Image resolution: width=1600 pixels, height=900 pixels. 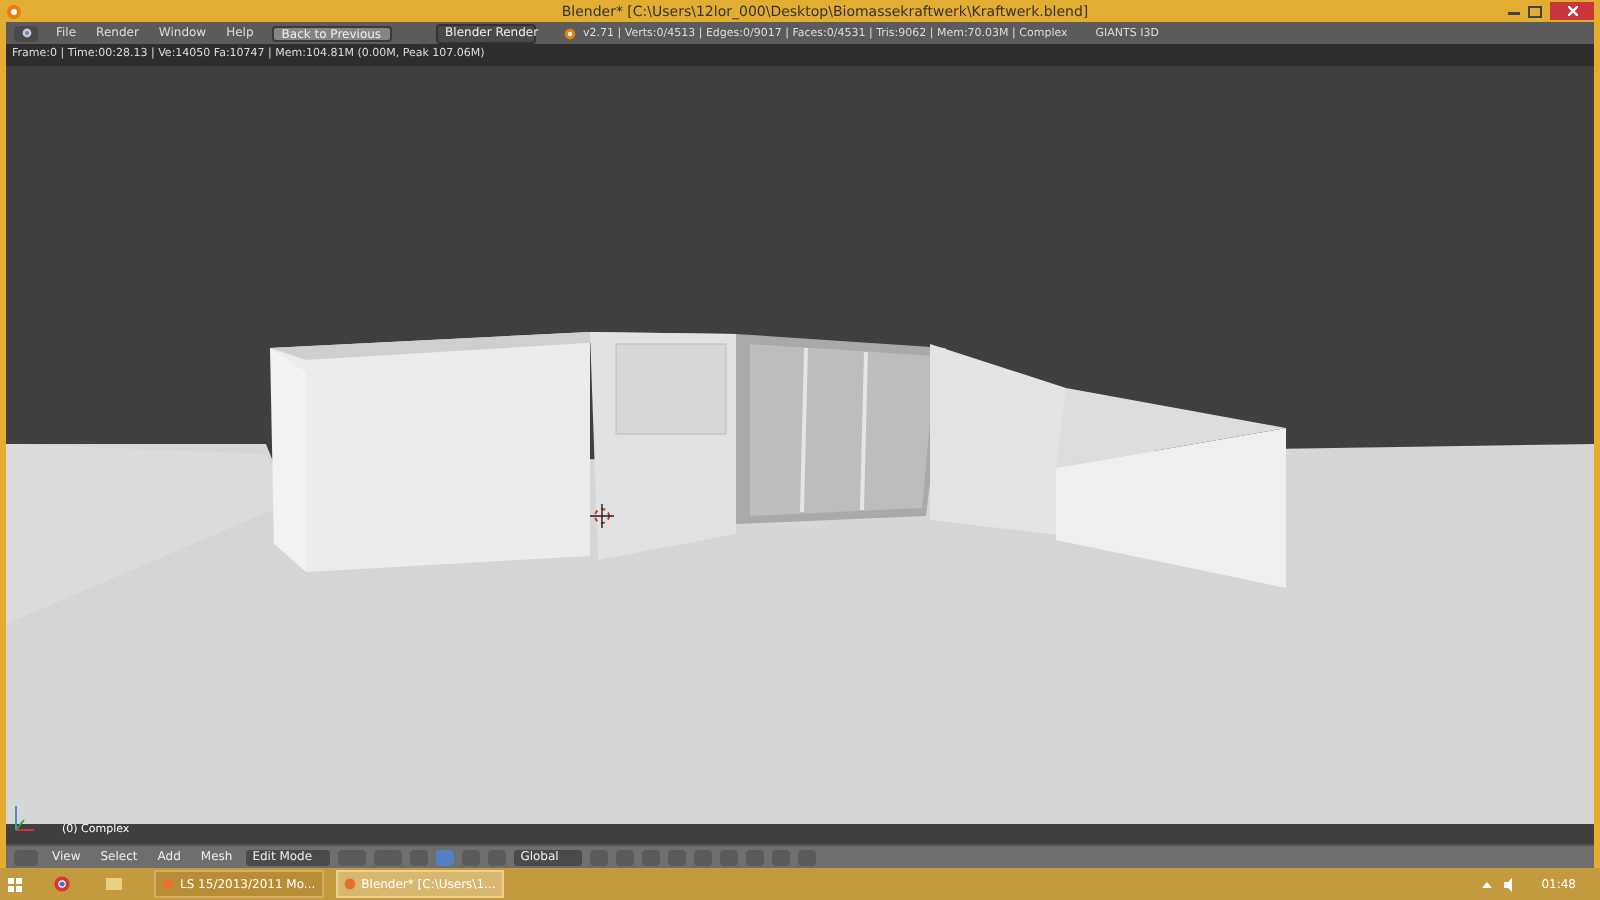 I want to click on maximize-icon, so click(x=1535, y=11).